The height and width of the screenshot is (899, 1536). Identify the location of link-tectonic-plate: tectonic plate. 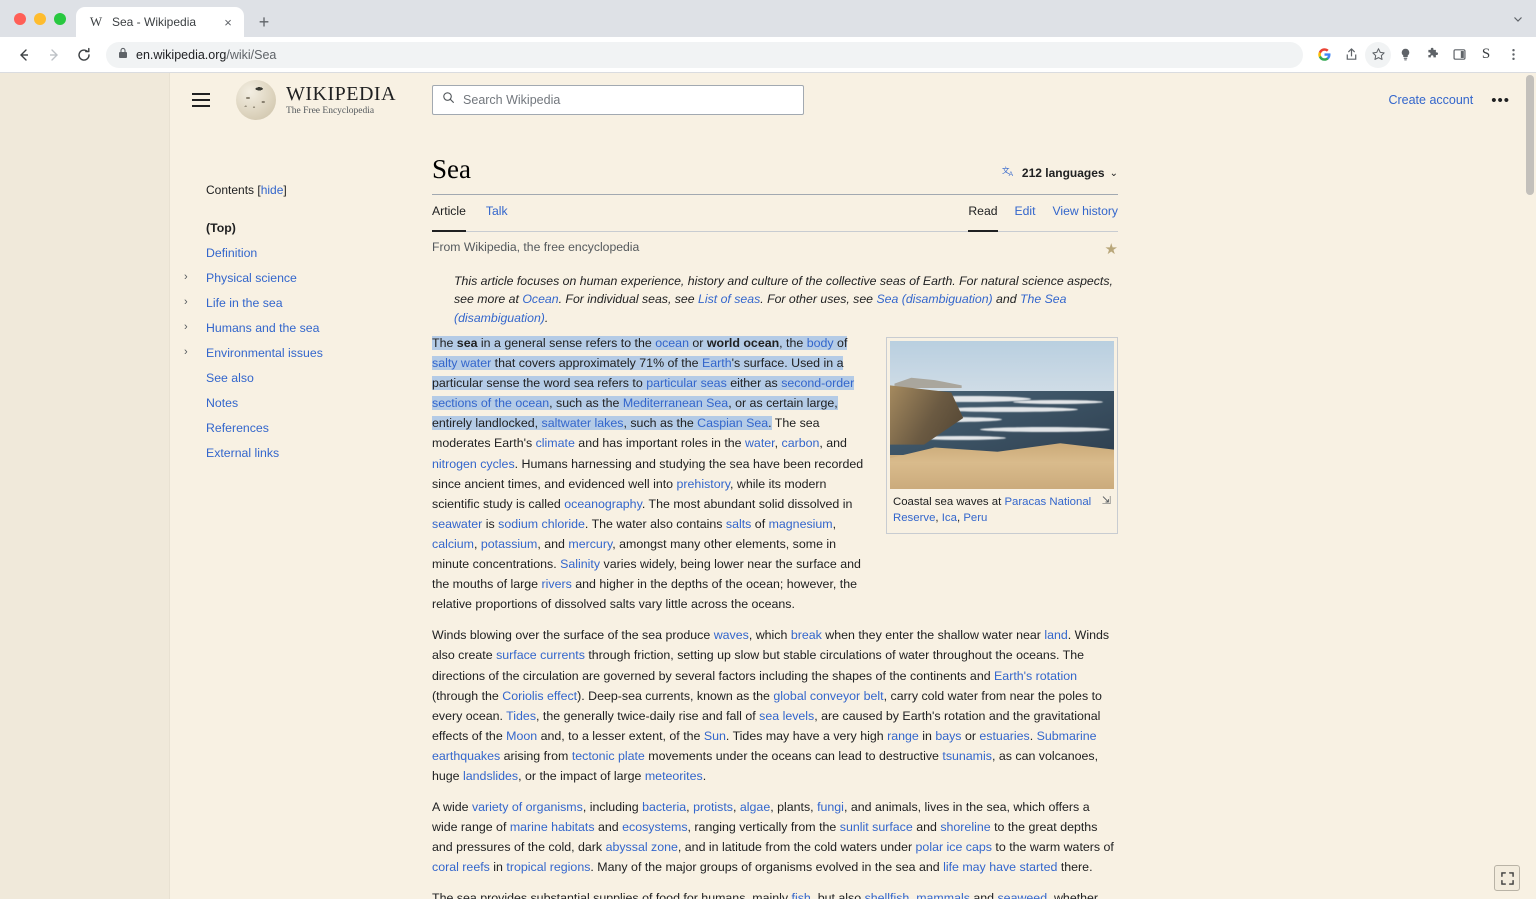
(608, 756).